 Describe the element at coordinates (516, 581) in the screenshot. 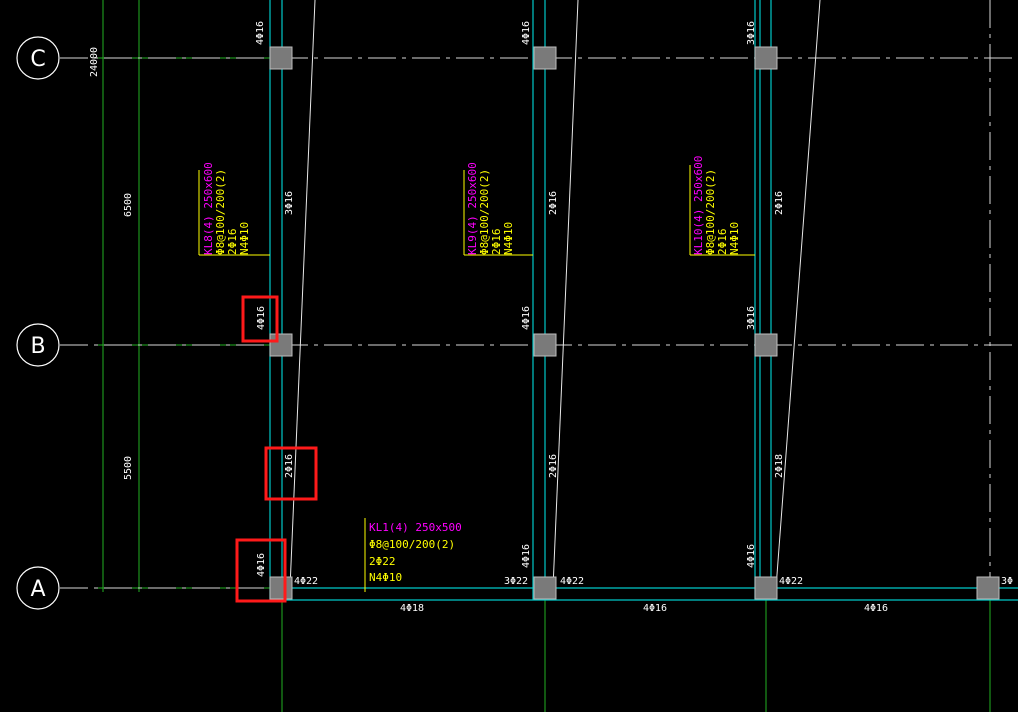

I see `rebar-note: 3Φ22` at that location.